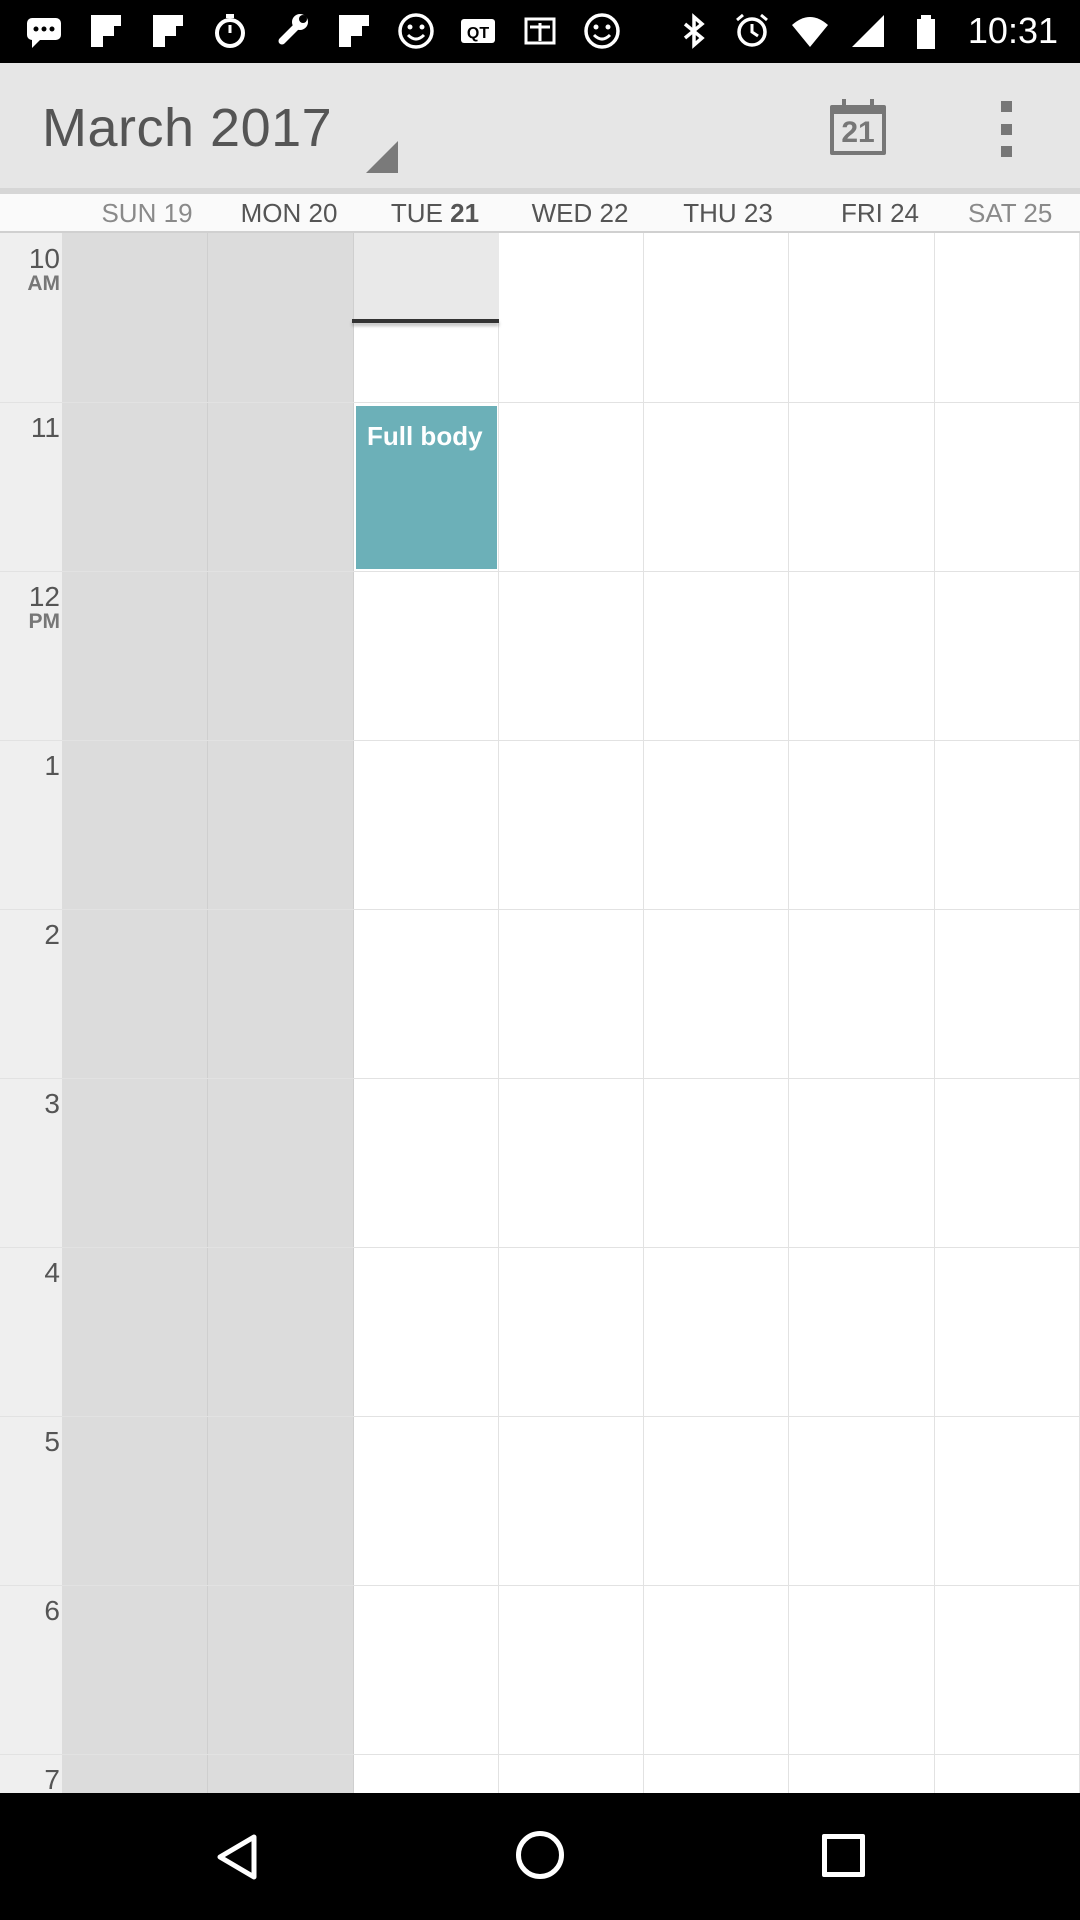 The width and height of the screenshot is (1080, 1920). Describe the element at coordinates (426, 277) in the screenshot. I see `elapsed-time-shade` at that location.